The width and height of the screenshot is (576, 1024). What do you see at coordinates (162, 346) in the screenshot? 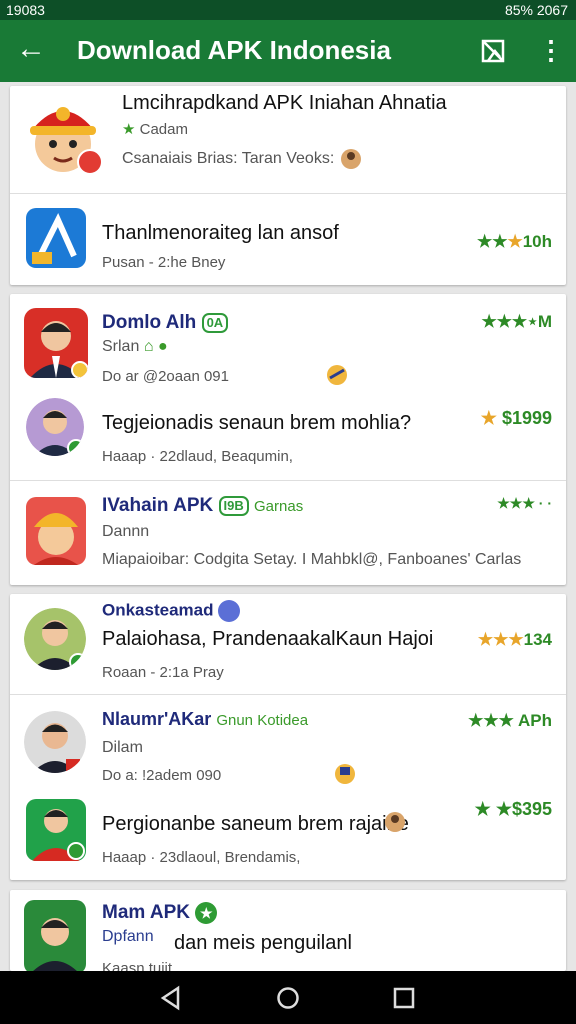
I see `leaf-icon: ●` at bounding box center [162, 346].